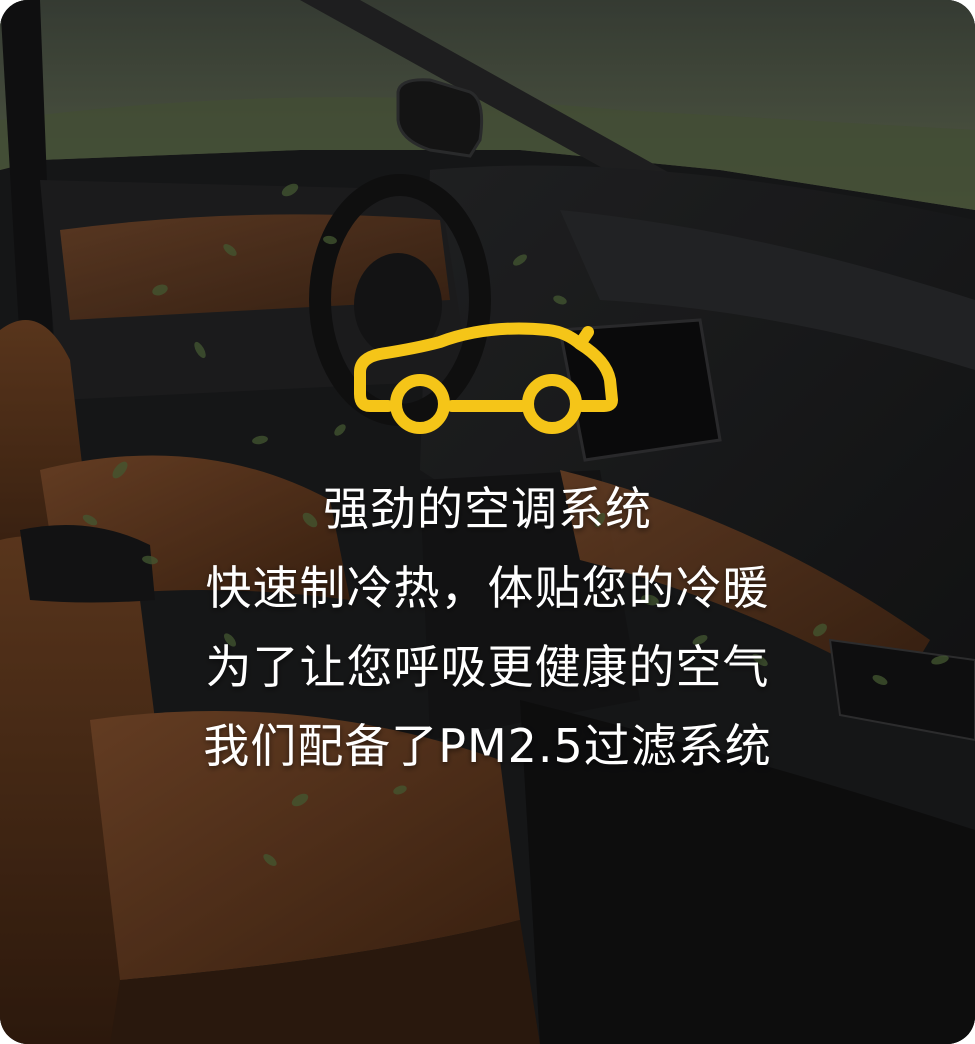 This screenshot has height=1044, width=975. Describe the element at coordinates (487, 667) in the screenshot. I see `description-line-2: 为了让您呼吸更健康的空气` at that location.